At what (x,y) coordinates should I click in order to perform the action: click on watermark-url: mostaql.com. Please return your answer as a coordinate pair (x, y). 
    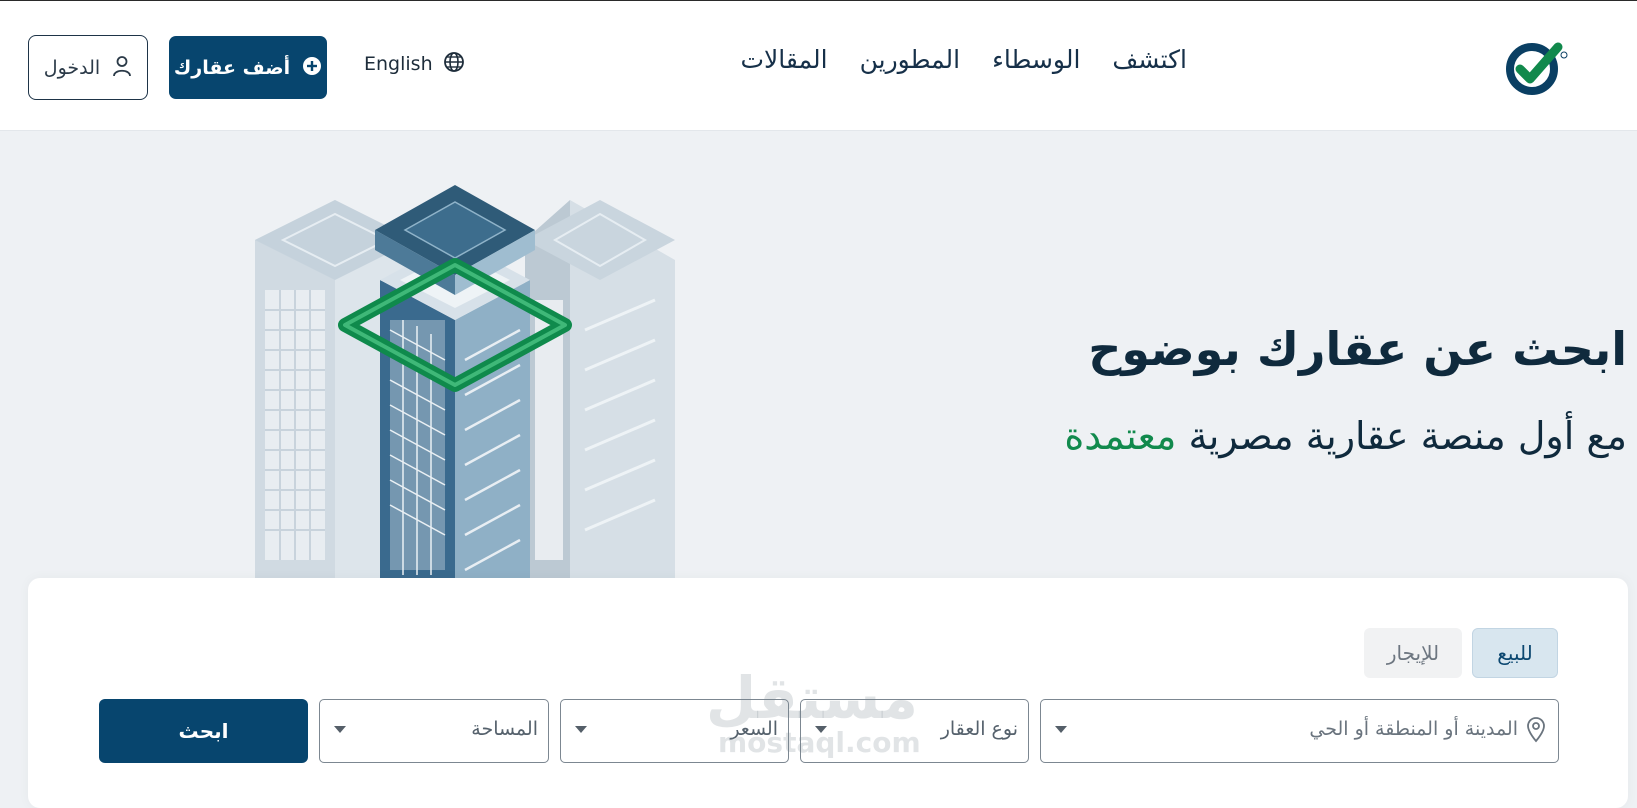
    Looking at the image, I should click on (819, 742).